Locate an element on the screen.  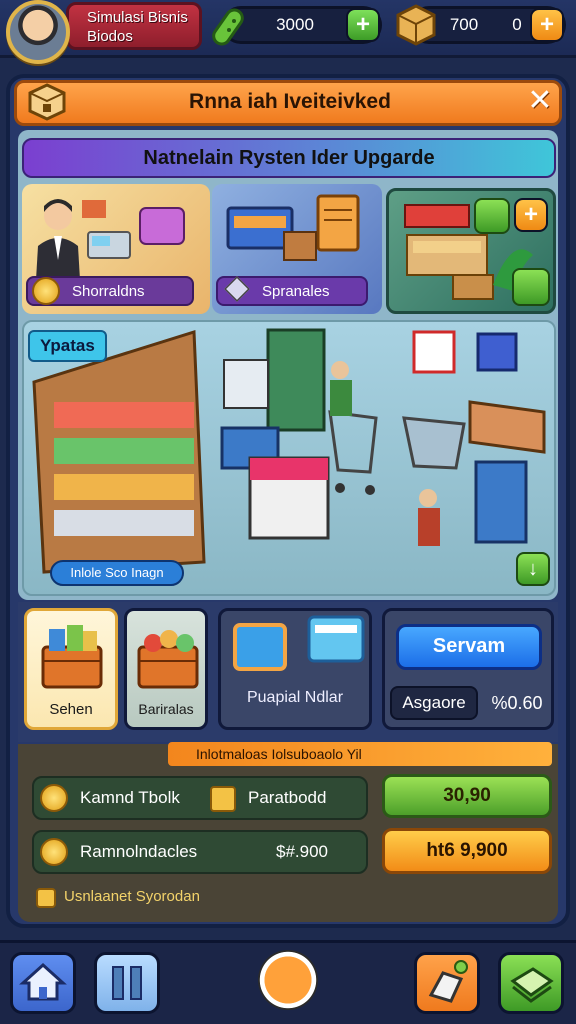
assignee-pill: Asgaore is located at coordinates (434, 703).